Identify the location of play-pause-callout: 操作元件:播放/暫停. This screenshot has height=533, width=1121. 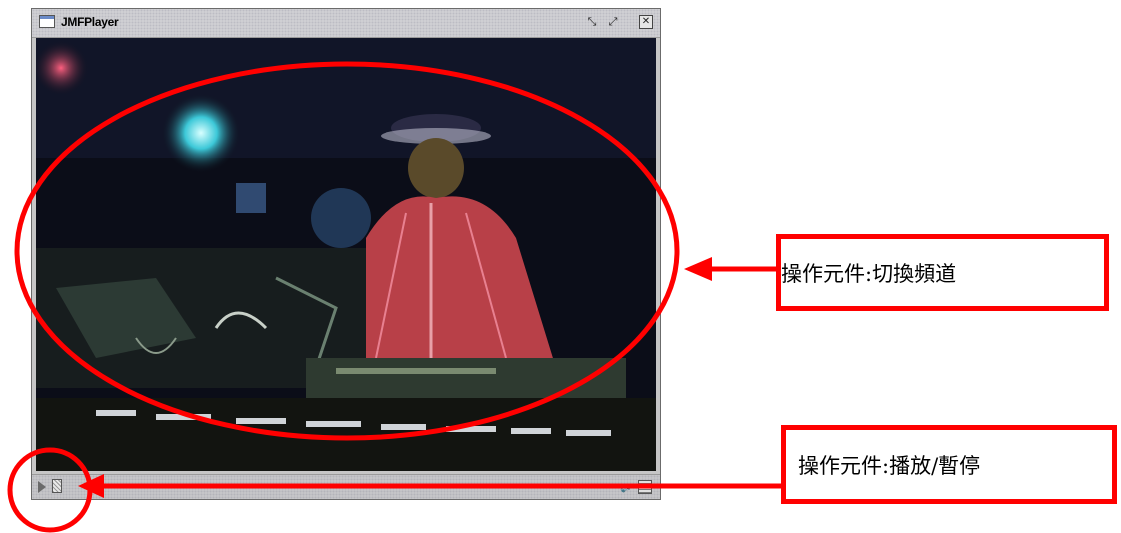
(949, 464).